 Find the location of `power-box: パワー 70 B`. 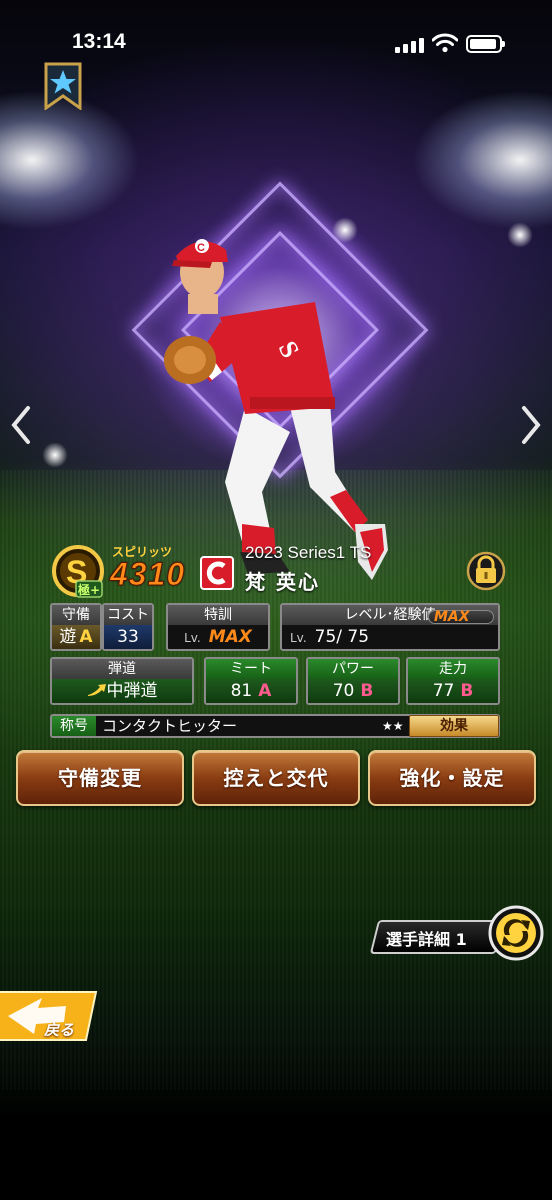

power-box: パワー 70 B is located at coordinates (353, 681).